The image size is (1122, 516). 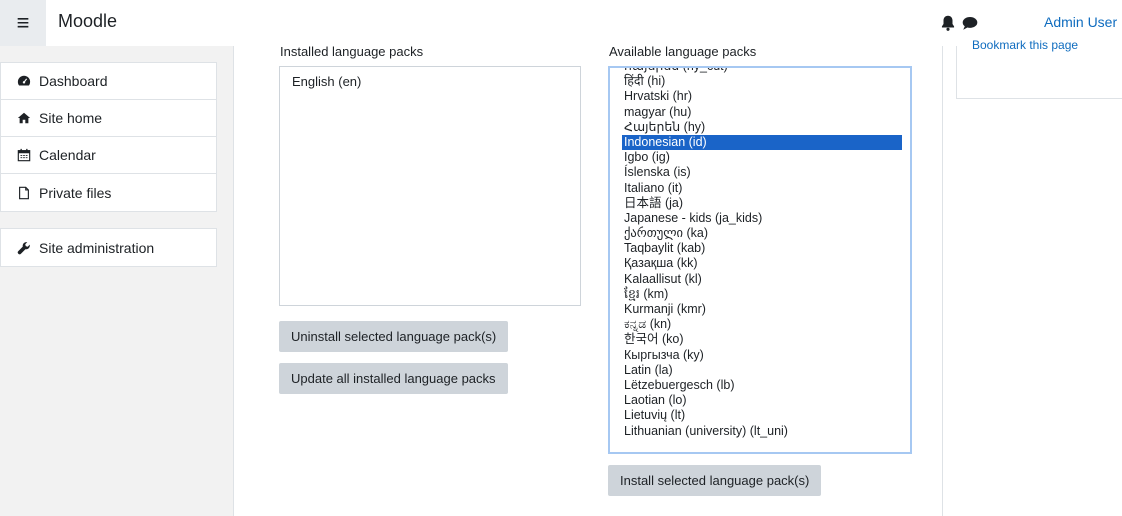 What do you see at coordinates (97, 247) in the screenshot?
I see `sidebar-item-label: Site administration` at bounding box center [97, 247].